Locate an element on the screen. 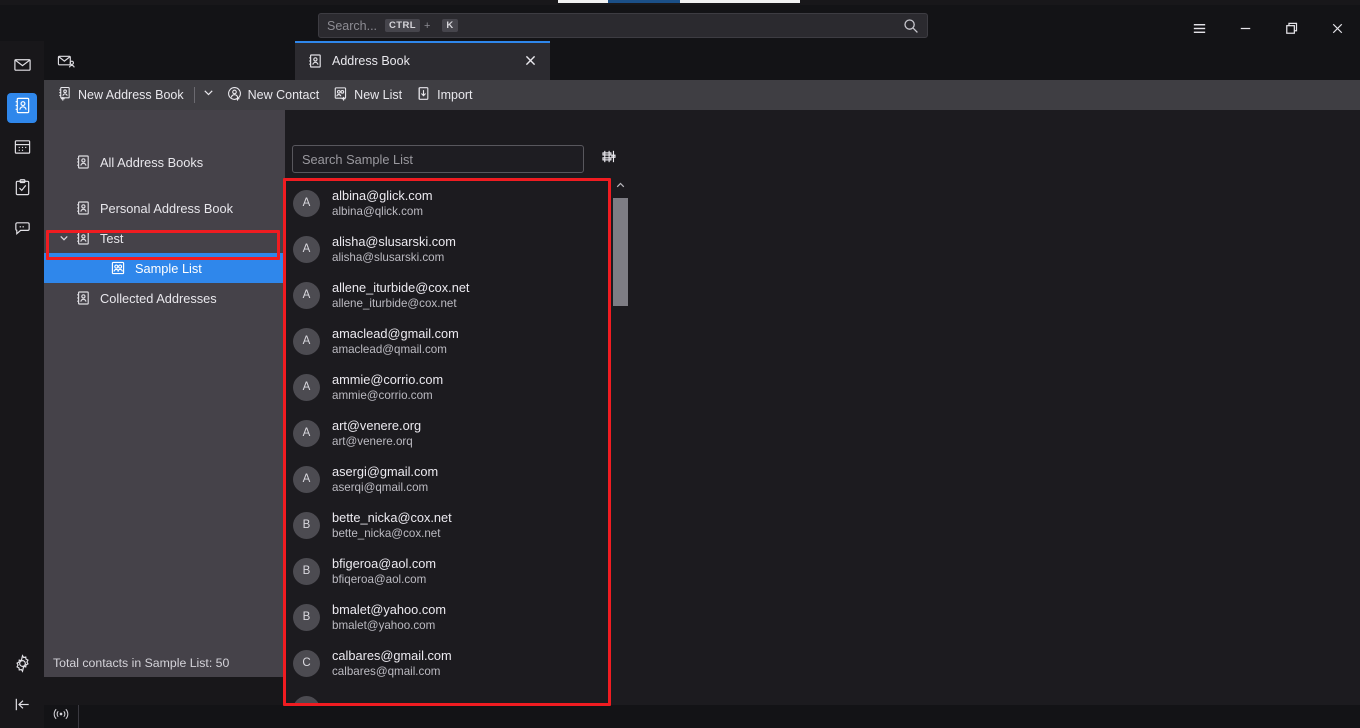 This screenshot has height=728, width=1360. list-item: A albina@glick.com albina@qlick.com is located at coordinates (448, 203).